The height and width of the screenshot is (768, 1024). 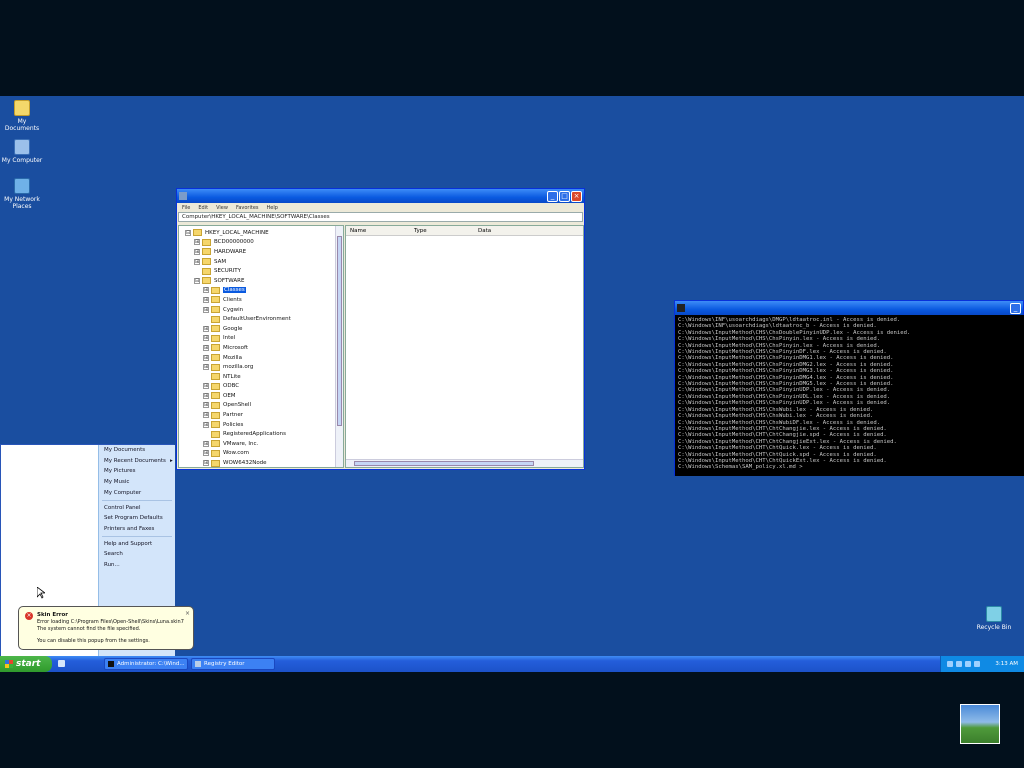 What do you see at coordinates (464, 346) in the screenshot?
I see `value-list: Name Type Data` at bounding box center [464, 346].